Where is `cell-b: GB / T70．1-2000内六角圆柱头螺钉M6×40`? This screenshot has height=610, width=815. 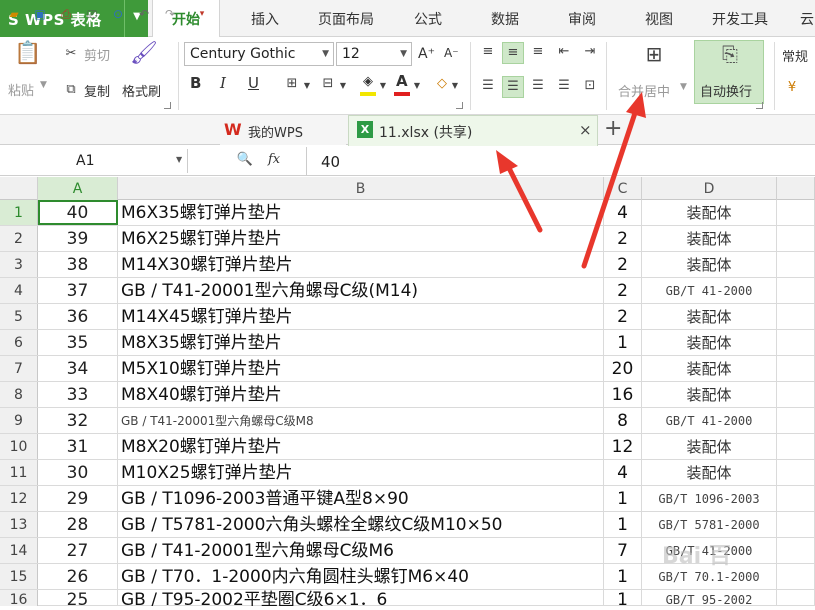 cell-b: GB / T70．1-2000内六角圆柱头螺钉M6×40 is located at coordinates (361, 576).